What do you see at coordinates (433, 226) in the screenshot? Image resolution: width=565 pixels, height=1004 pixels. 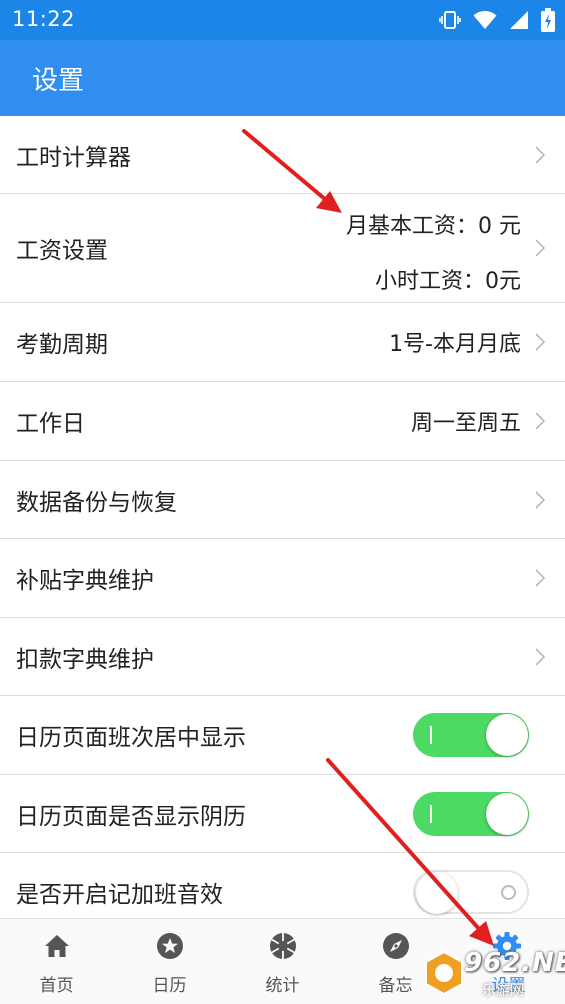 I see `monthly-base-salary-value: 月基本工资：0 元` at bounding box center [433, 226].